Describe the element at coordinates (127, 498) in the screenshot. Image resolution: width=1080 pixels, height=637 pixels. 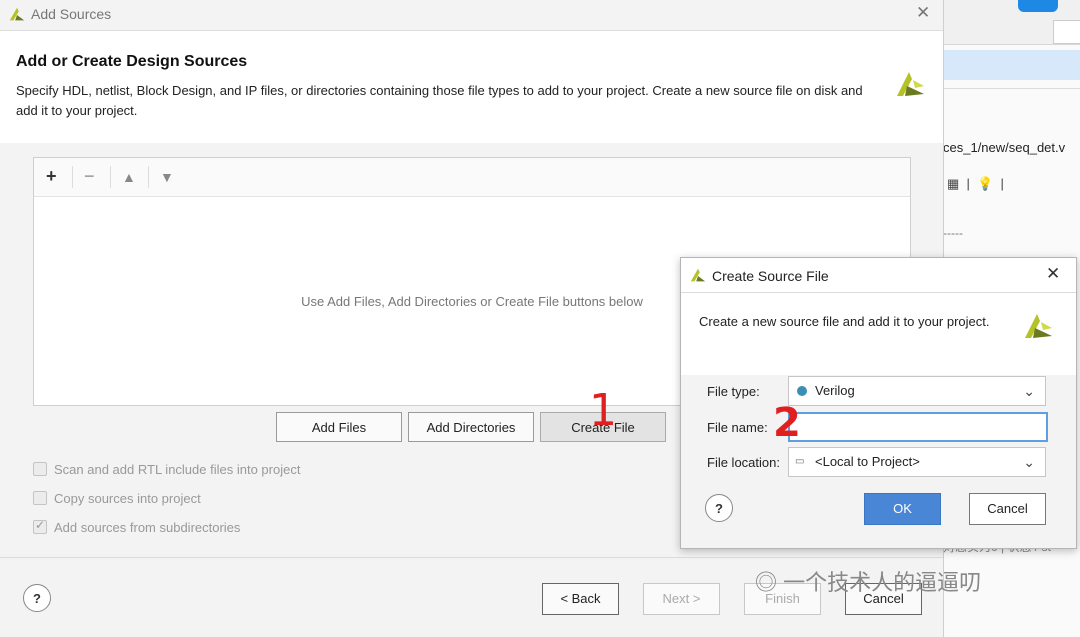
I see `copy-sources-label: Copy sources into project` at that location.